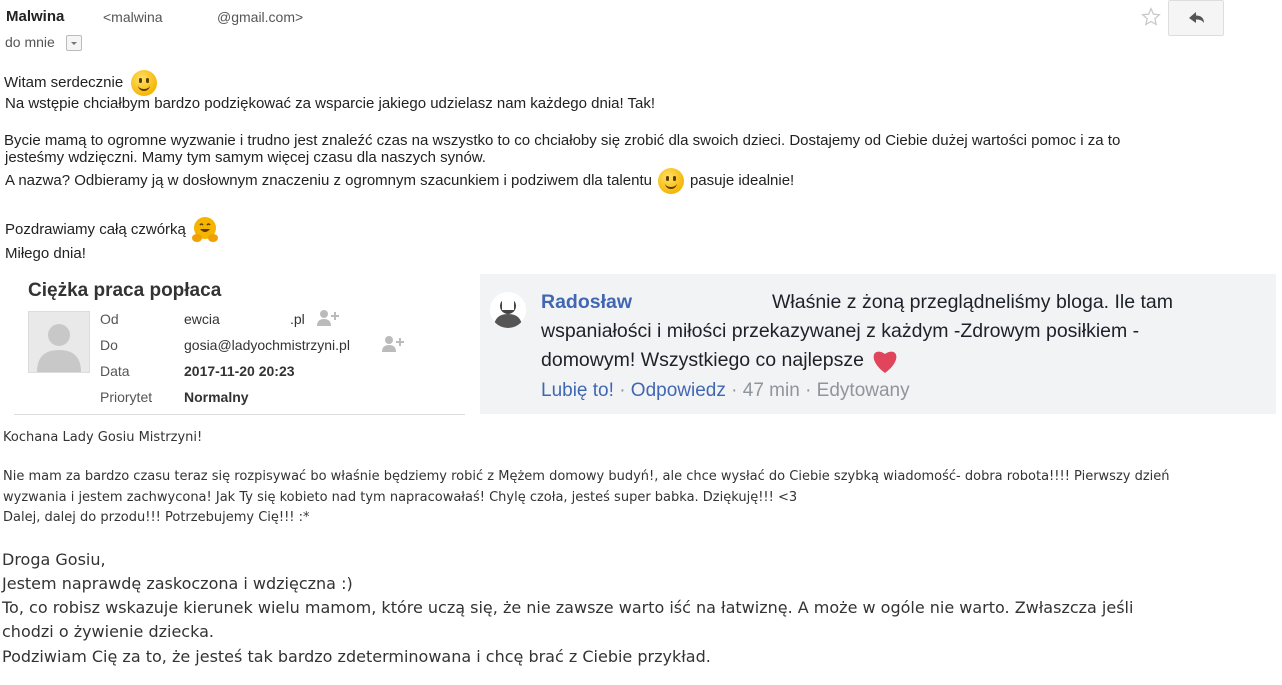 The height and width of the screenshot is (685, 1282). Describe the element at coordinates (74, 43) in the screenshot. I see `dropdown-icon` at that location.